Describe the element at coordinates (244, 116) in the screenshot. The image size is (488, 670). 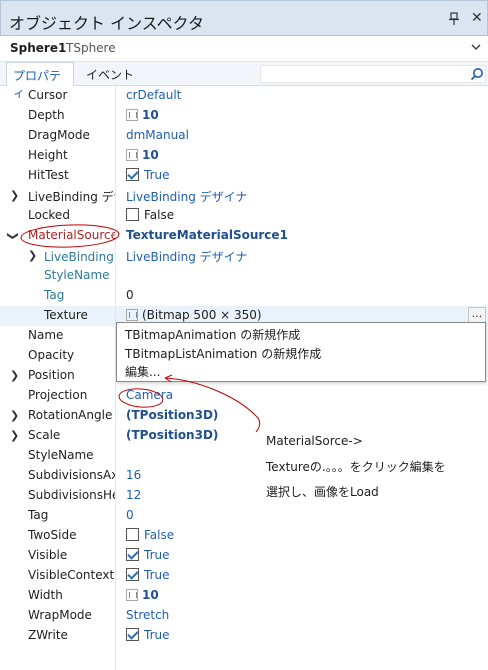
I see `property-row-depth: Depth 10` at that location.